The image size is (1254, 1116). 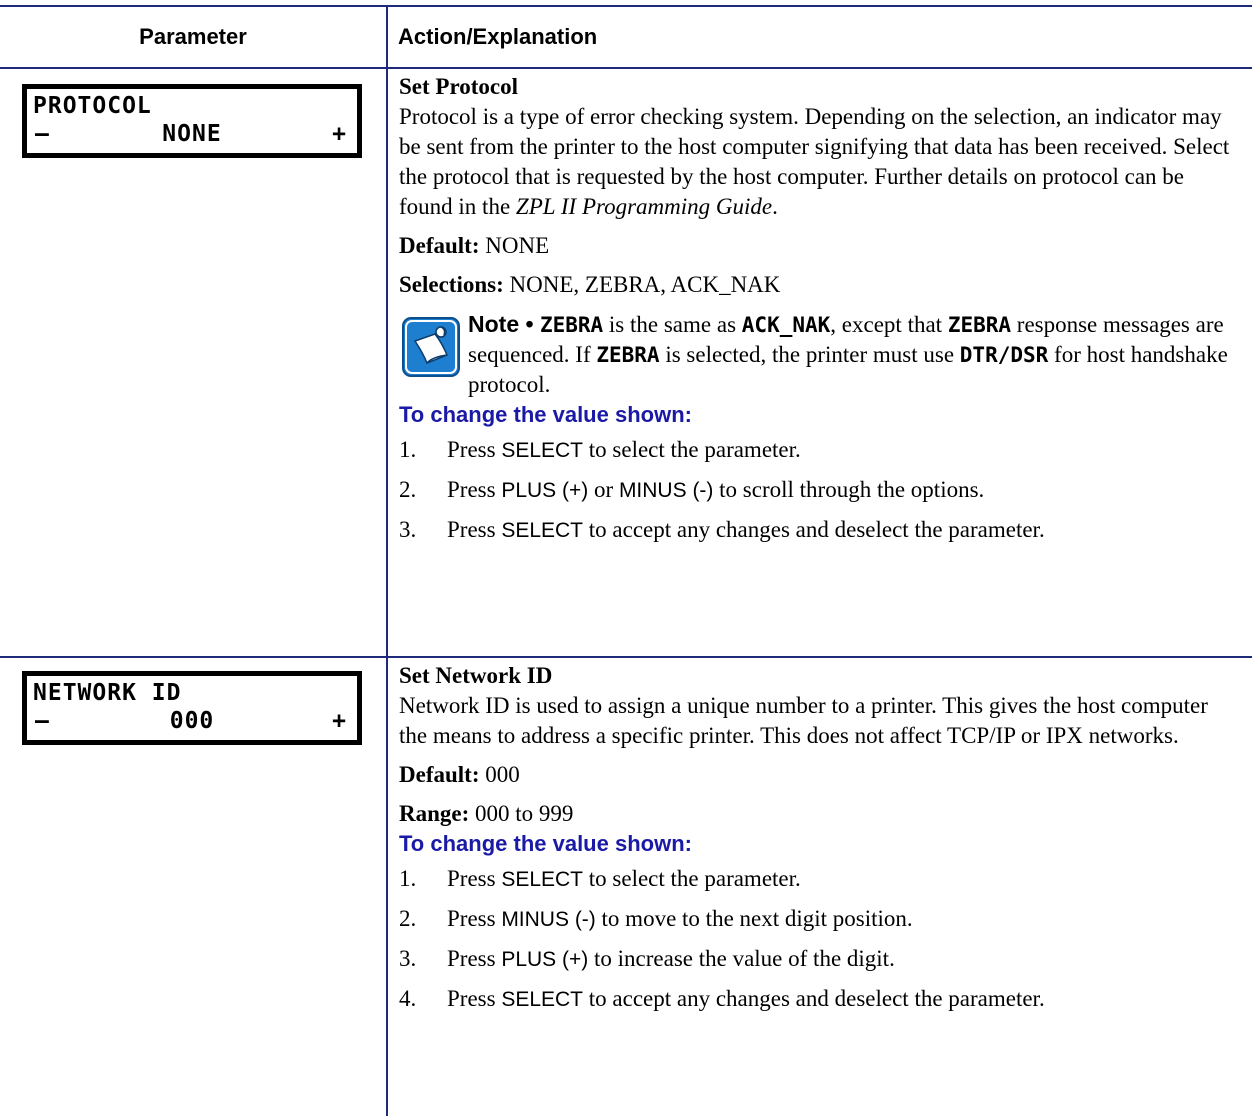 What do you see at coordinates (626, 68) in the screenshot?
I see `header-bottom-rule` at bounding box center [626, 68].